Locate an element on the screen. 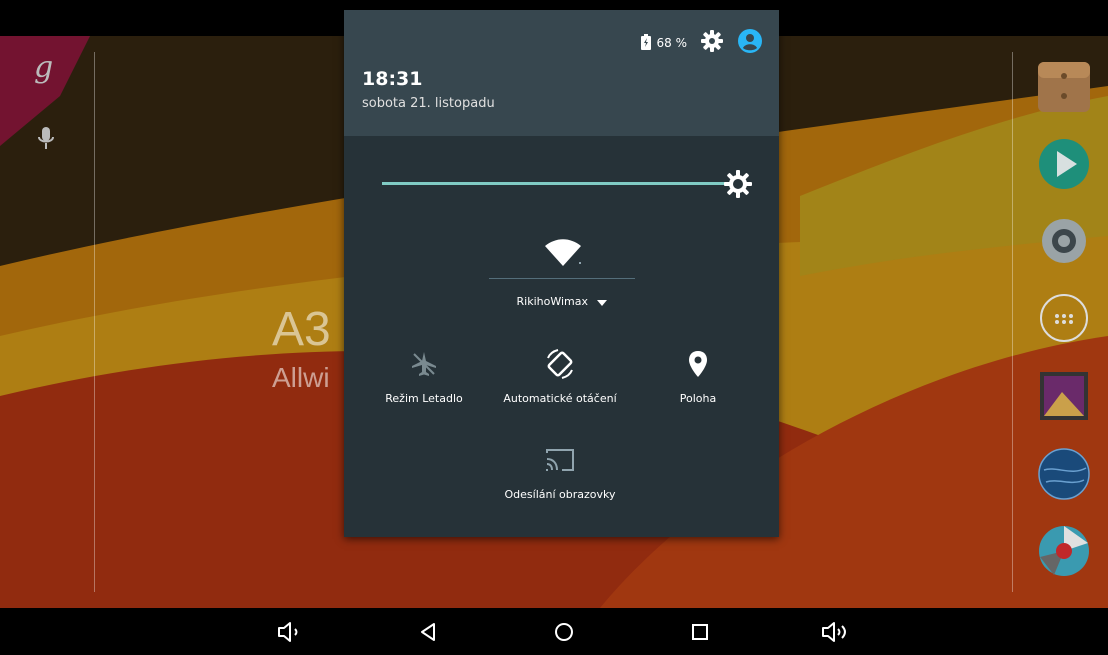 The image size is (1108, 655). tile-cast-screen: Odesílání obrazovky is located at coordinates (560, 471).